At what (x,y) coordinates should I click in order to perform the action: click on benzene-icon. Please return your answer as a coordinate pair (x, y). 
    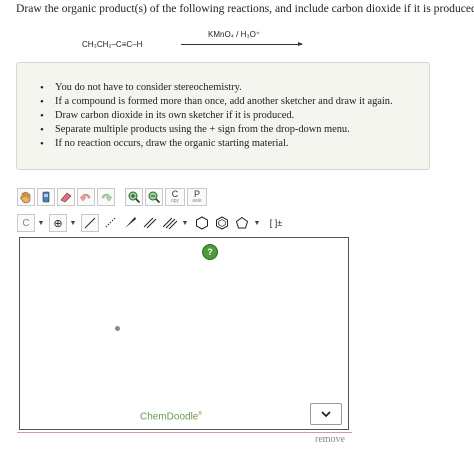
    Looking at the image, I should click on (222, 223).